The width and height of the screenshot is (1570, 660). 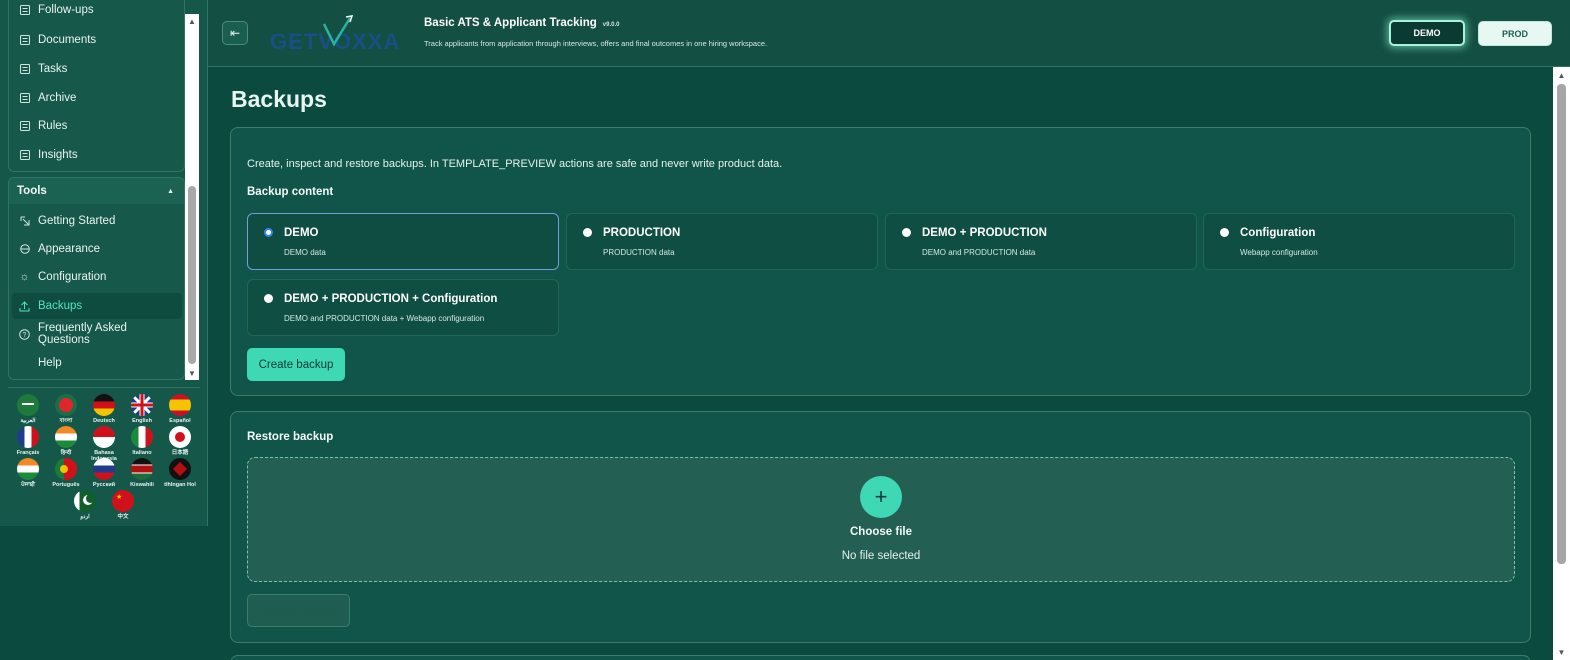 I want to click on language-label: English, so click(x=142, y=421).